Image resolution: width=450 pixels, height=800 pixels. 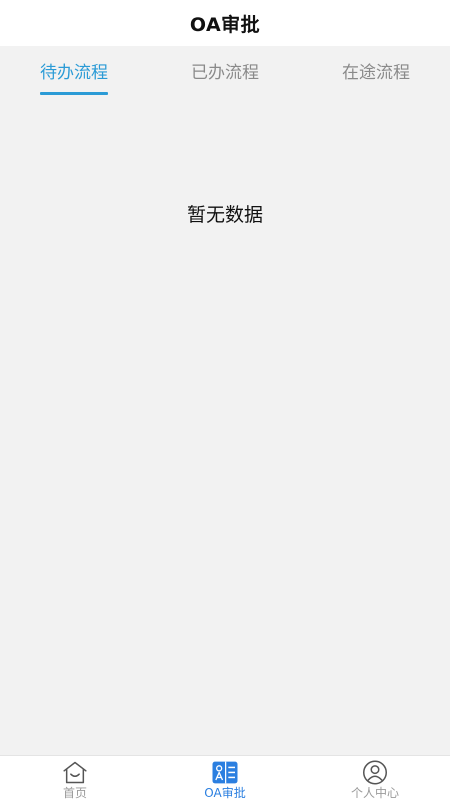 I want to click on tab-label: 已办流程, so click(x=224, y=72).